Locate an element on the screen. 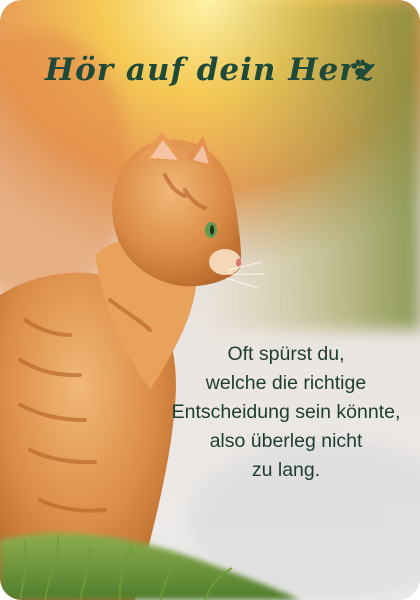  quote-line: Oft spürst du, is located at coordinates (286, 354).